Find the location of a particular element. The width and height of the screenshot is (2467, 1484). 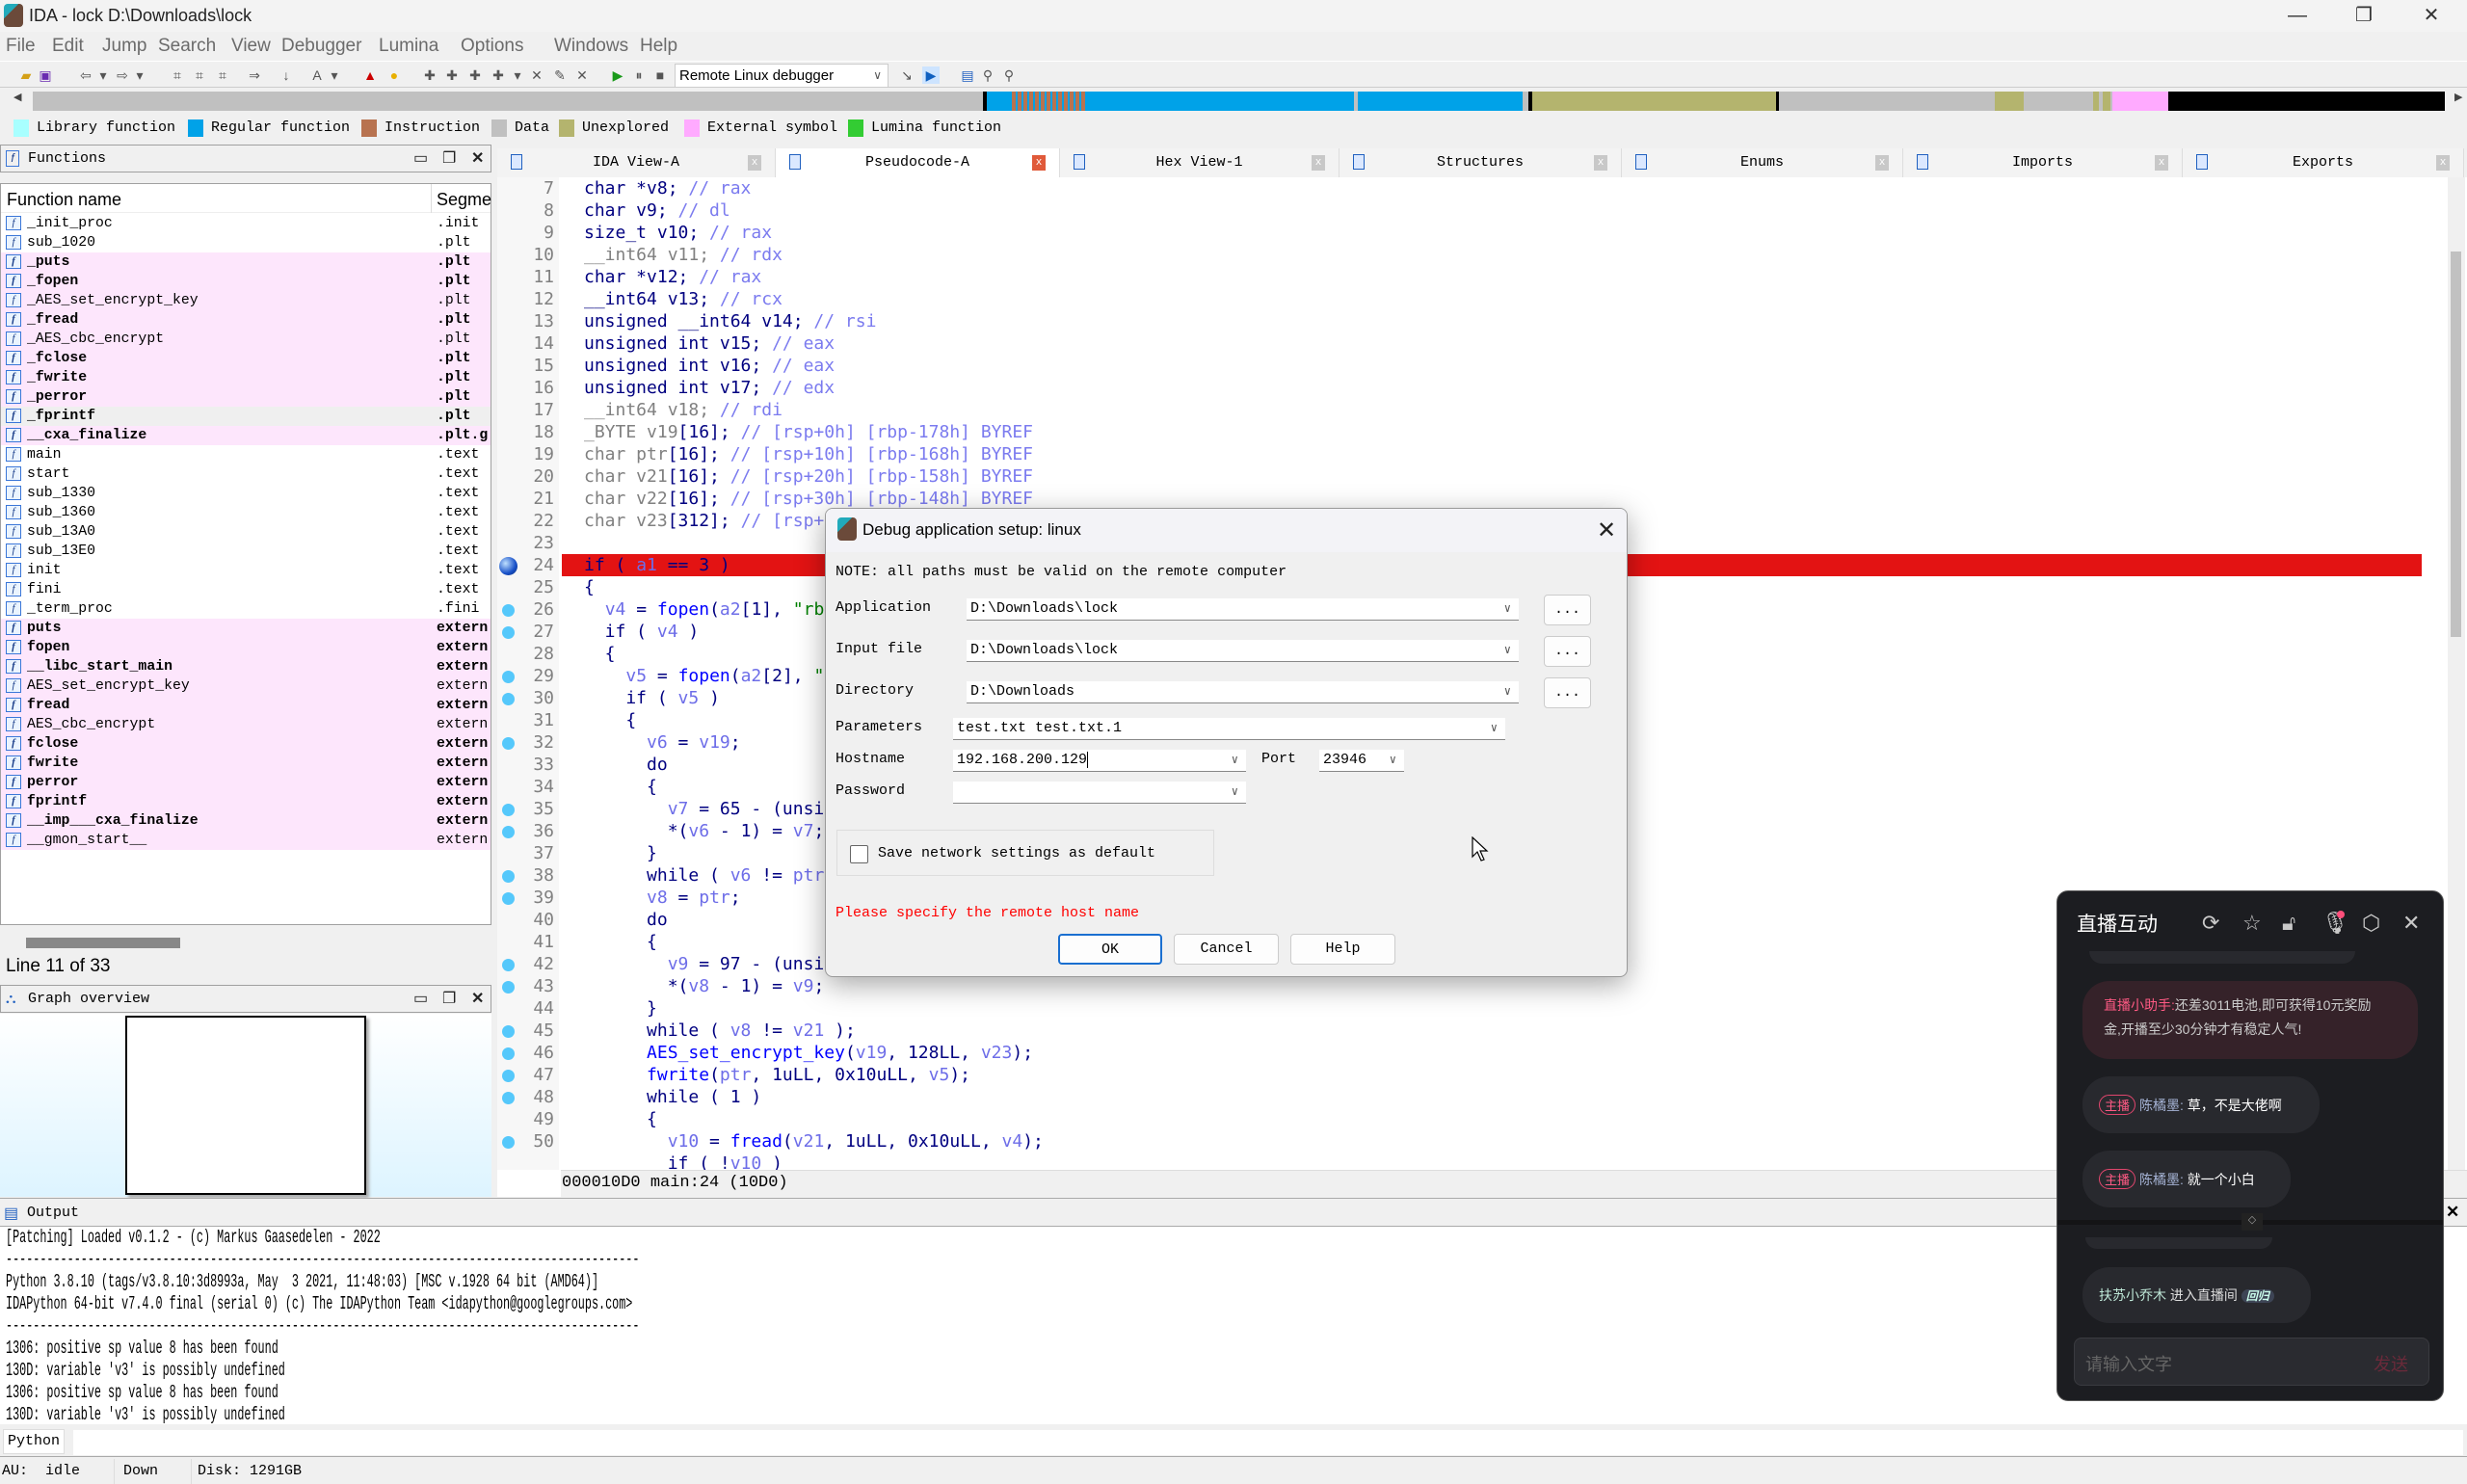

settings-icon: ⬡ is located at coordinates (2371, 923).